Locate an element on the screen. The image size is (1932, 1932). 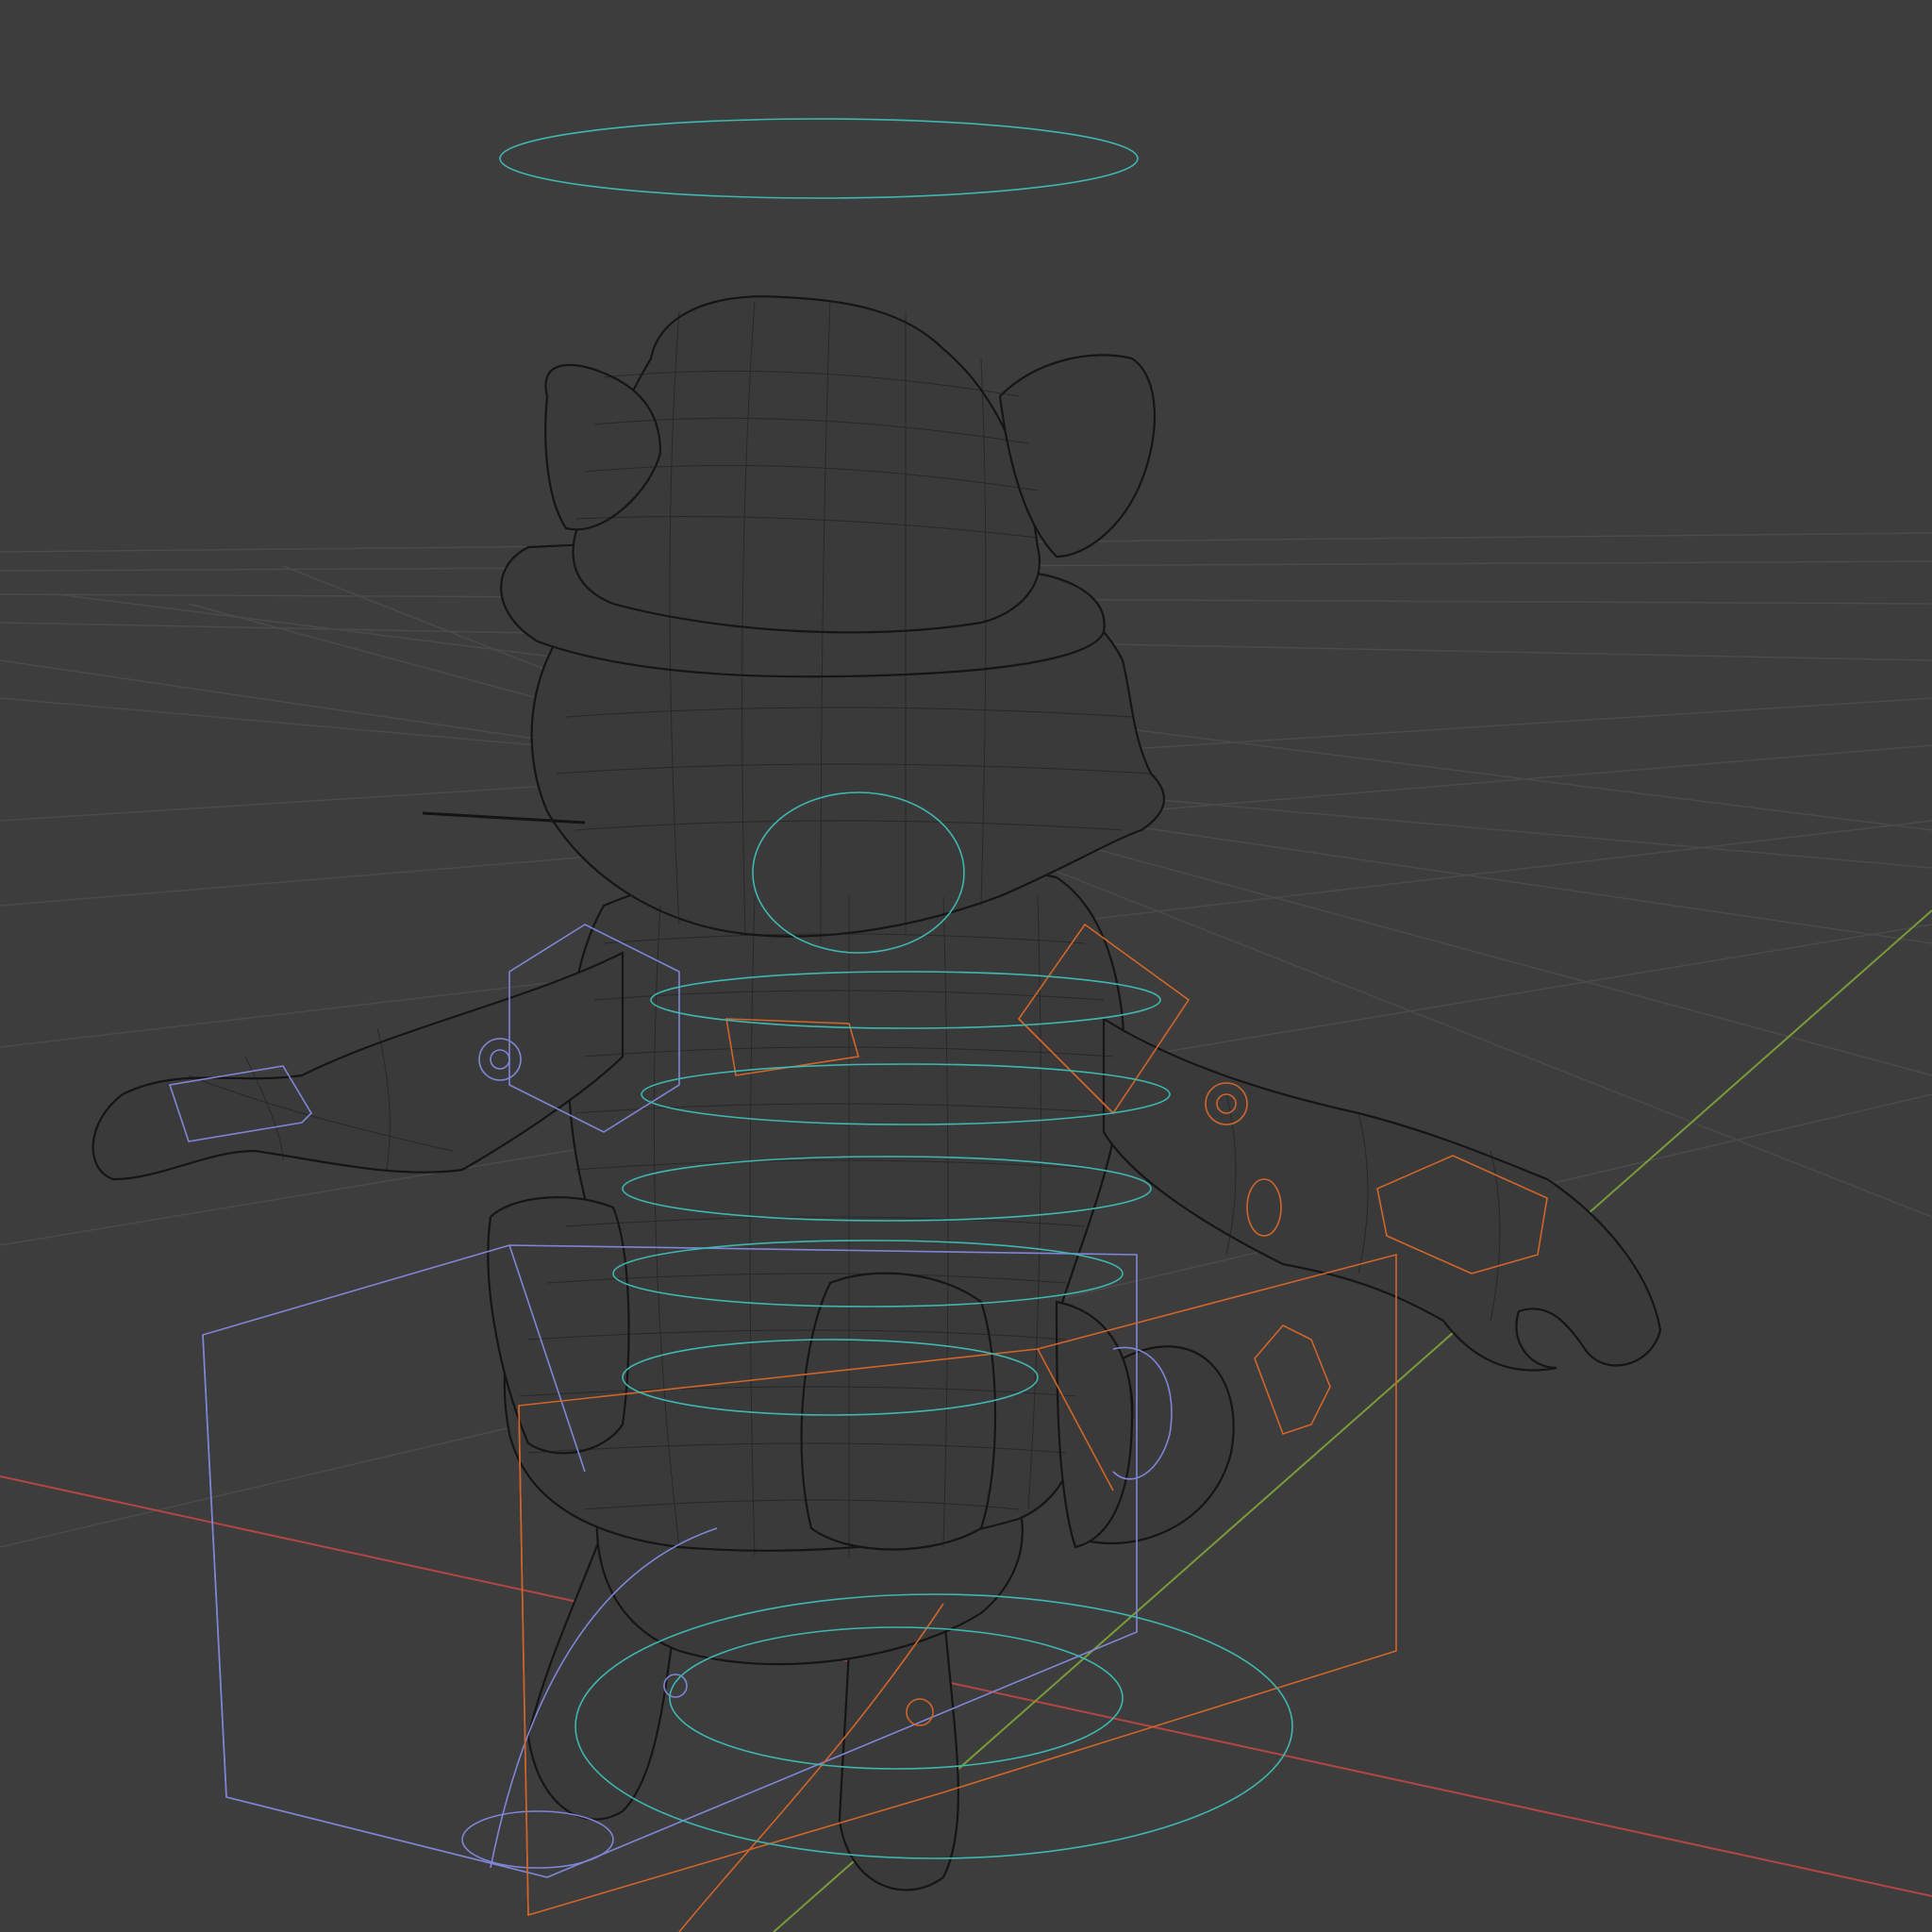
right-arm-mesh is located at coordinates (1382, 1194).